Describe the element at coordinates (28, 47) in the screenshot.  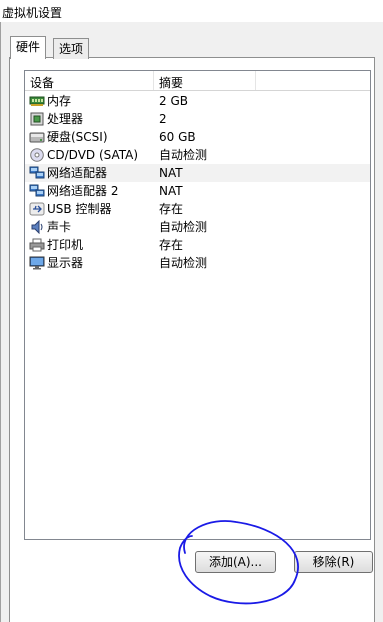
I see `tab-hardware: 硬件` at that location.